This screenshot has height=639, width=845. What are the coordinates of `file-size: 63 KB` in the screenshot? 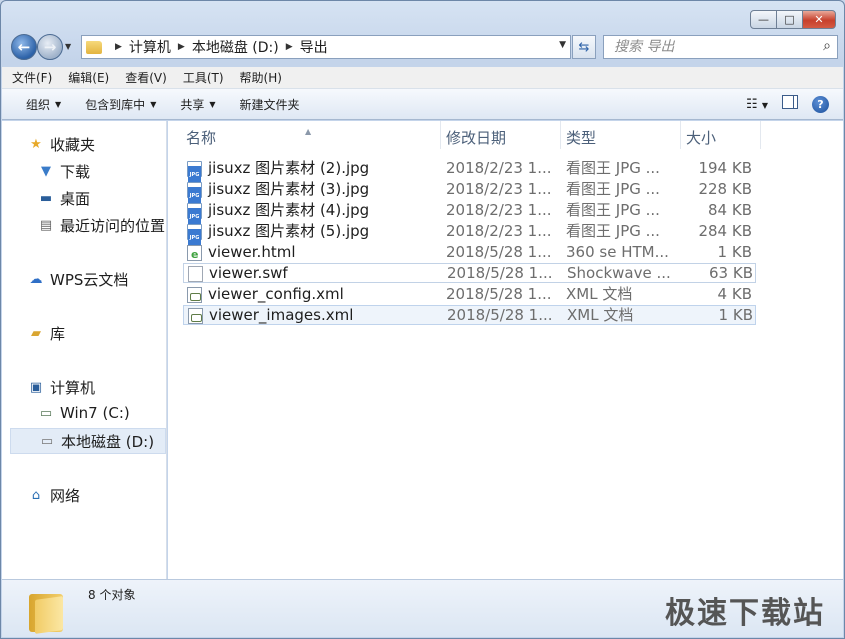 It's located at (731, 273).